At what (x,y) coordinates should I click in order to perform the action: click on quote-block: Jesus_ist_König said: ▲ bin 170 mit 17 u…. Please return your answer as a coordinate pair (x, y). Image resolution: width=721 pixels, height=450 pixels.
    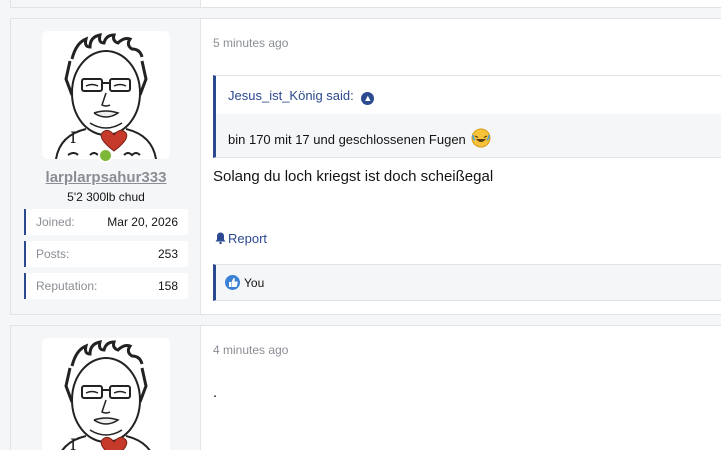
    Looking at the image, I should click on (467, 116).